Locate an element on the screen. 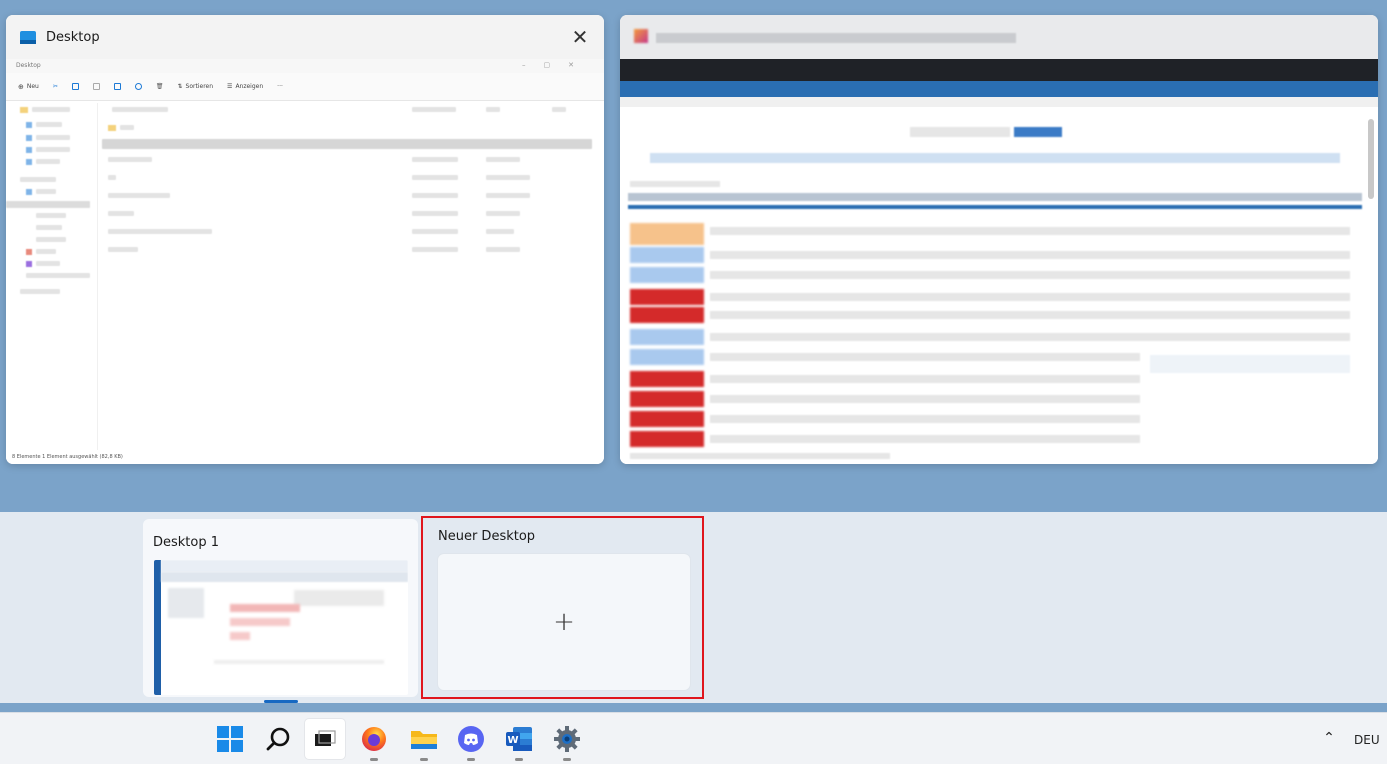  task-view-button is located at coordinates (325, 739).